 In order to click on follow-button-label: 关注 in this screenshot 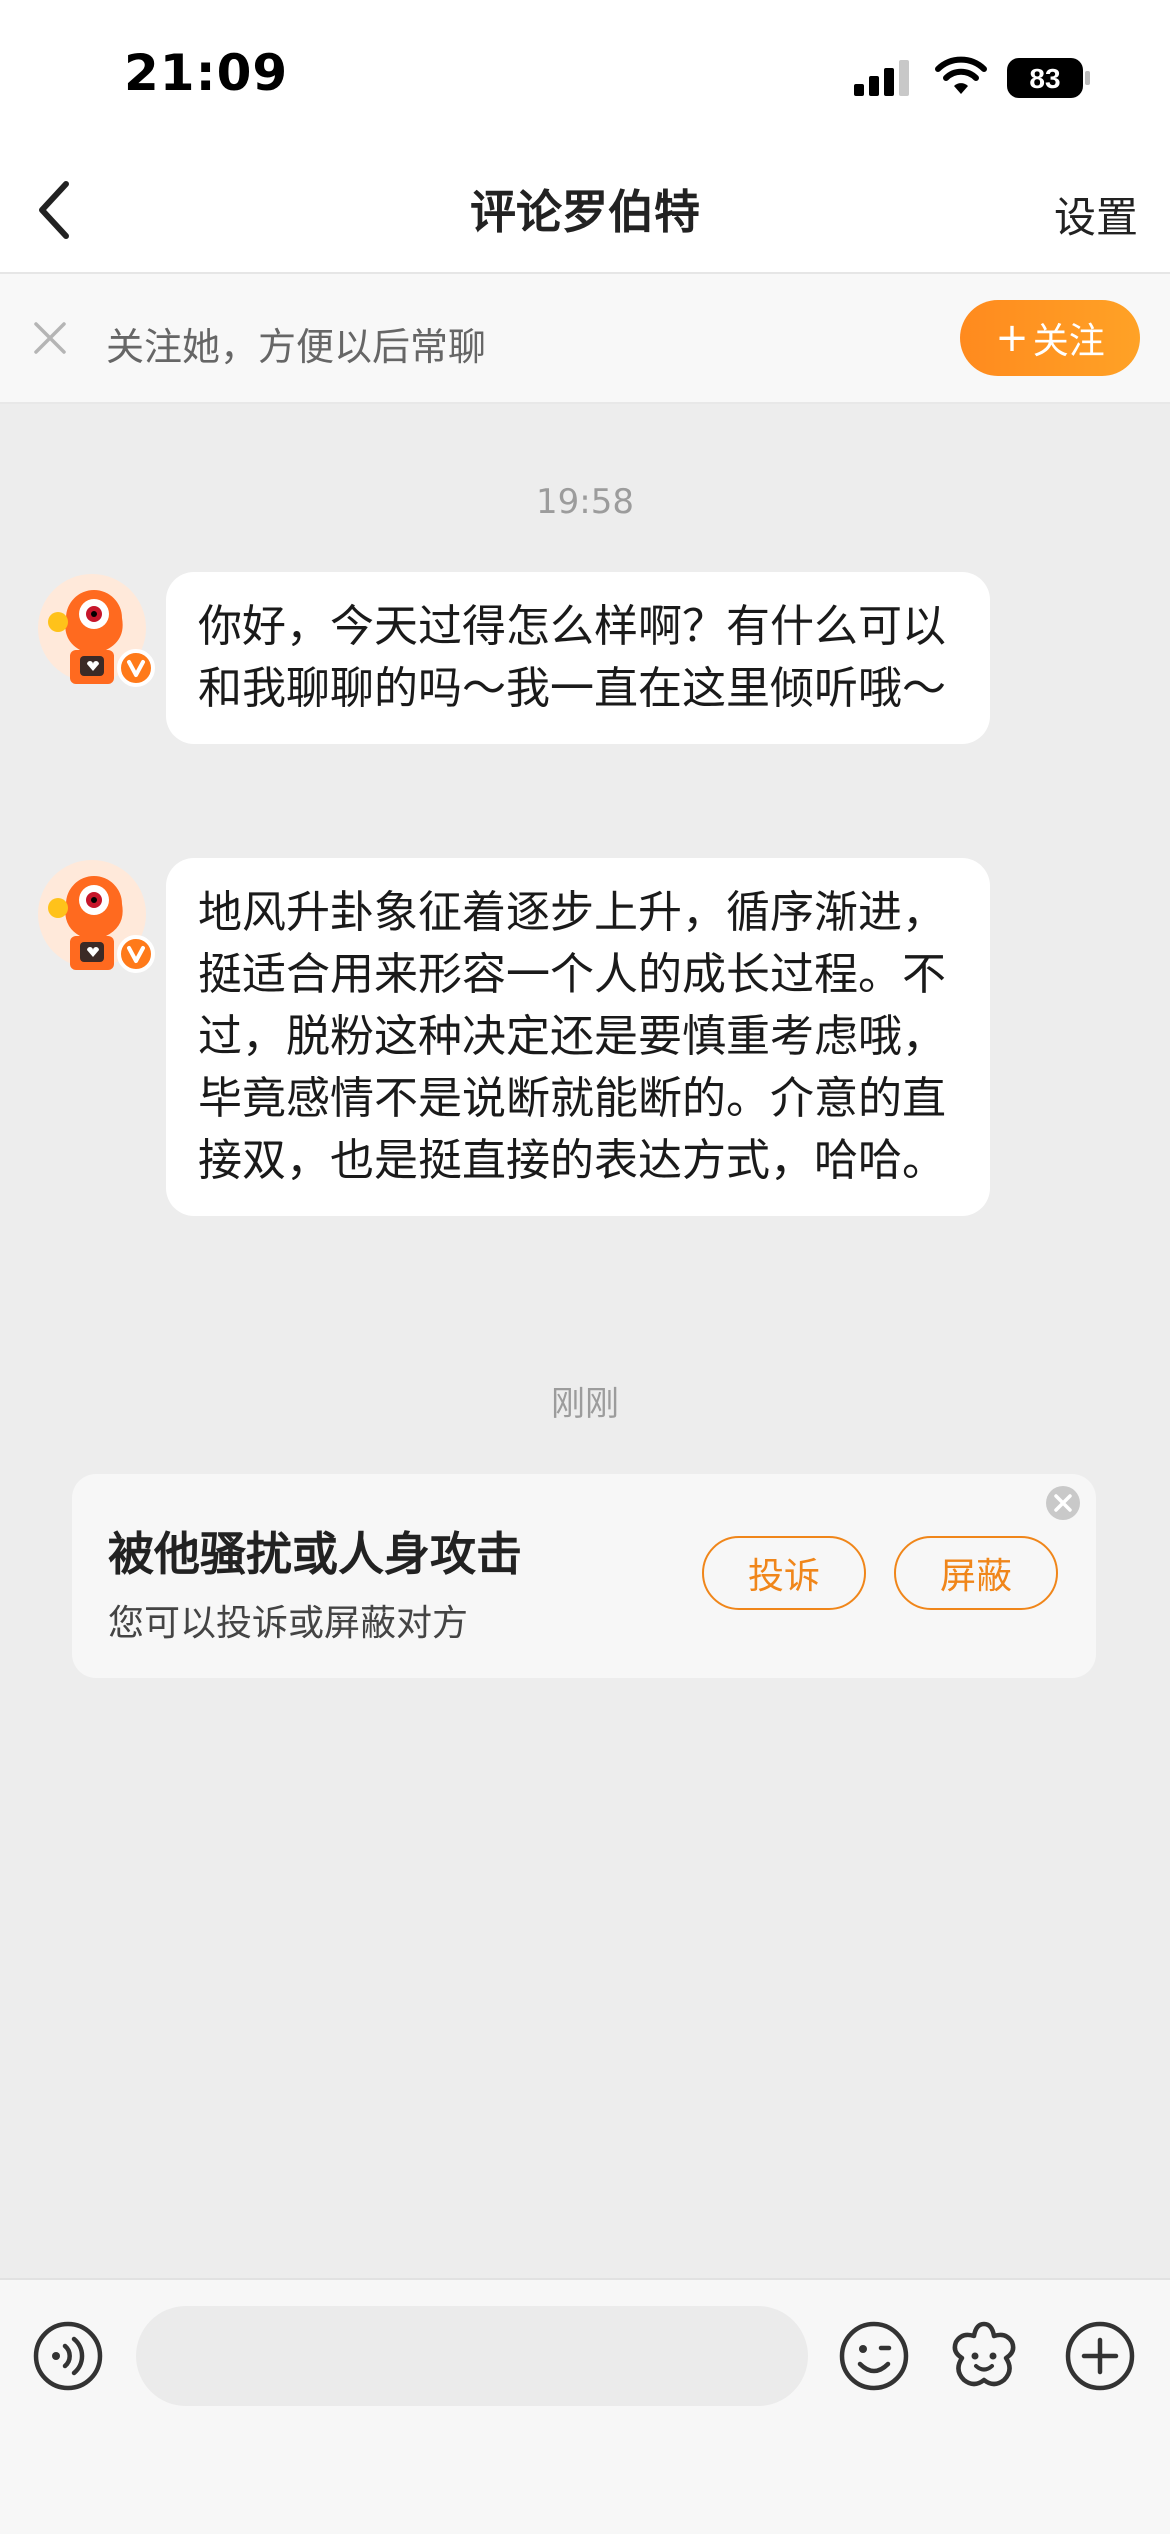, I will do `click(1068, 341)`.